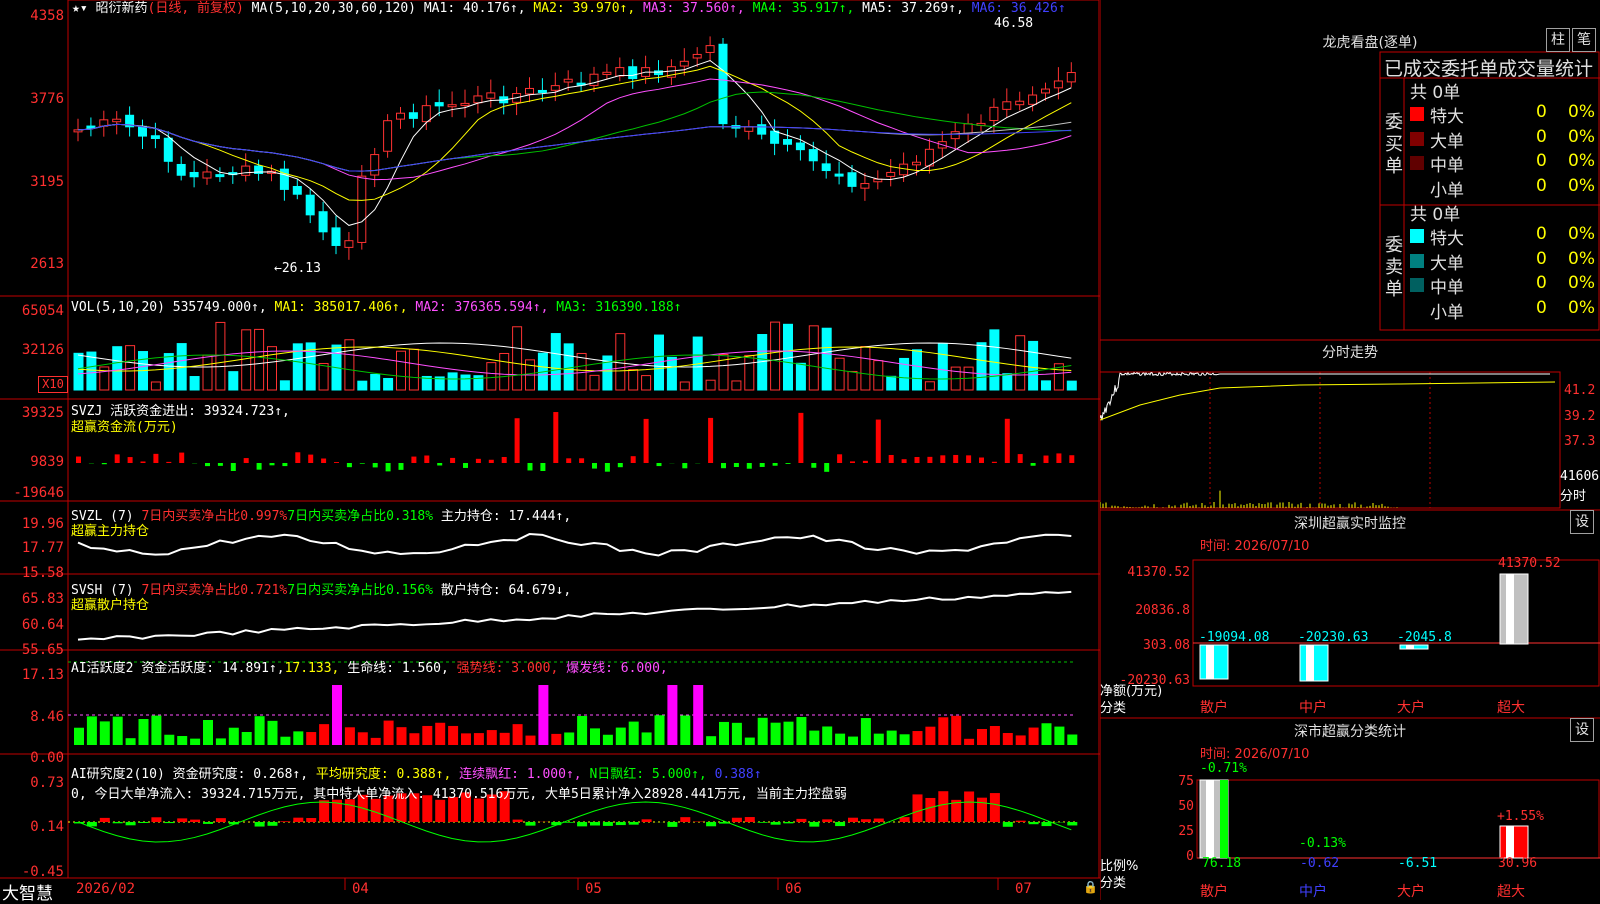 The image size is (1600, 904). Describe the element at coordinates (1090, 887) in the screenshot. I see `lock-icon: 🔒` at that location.